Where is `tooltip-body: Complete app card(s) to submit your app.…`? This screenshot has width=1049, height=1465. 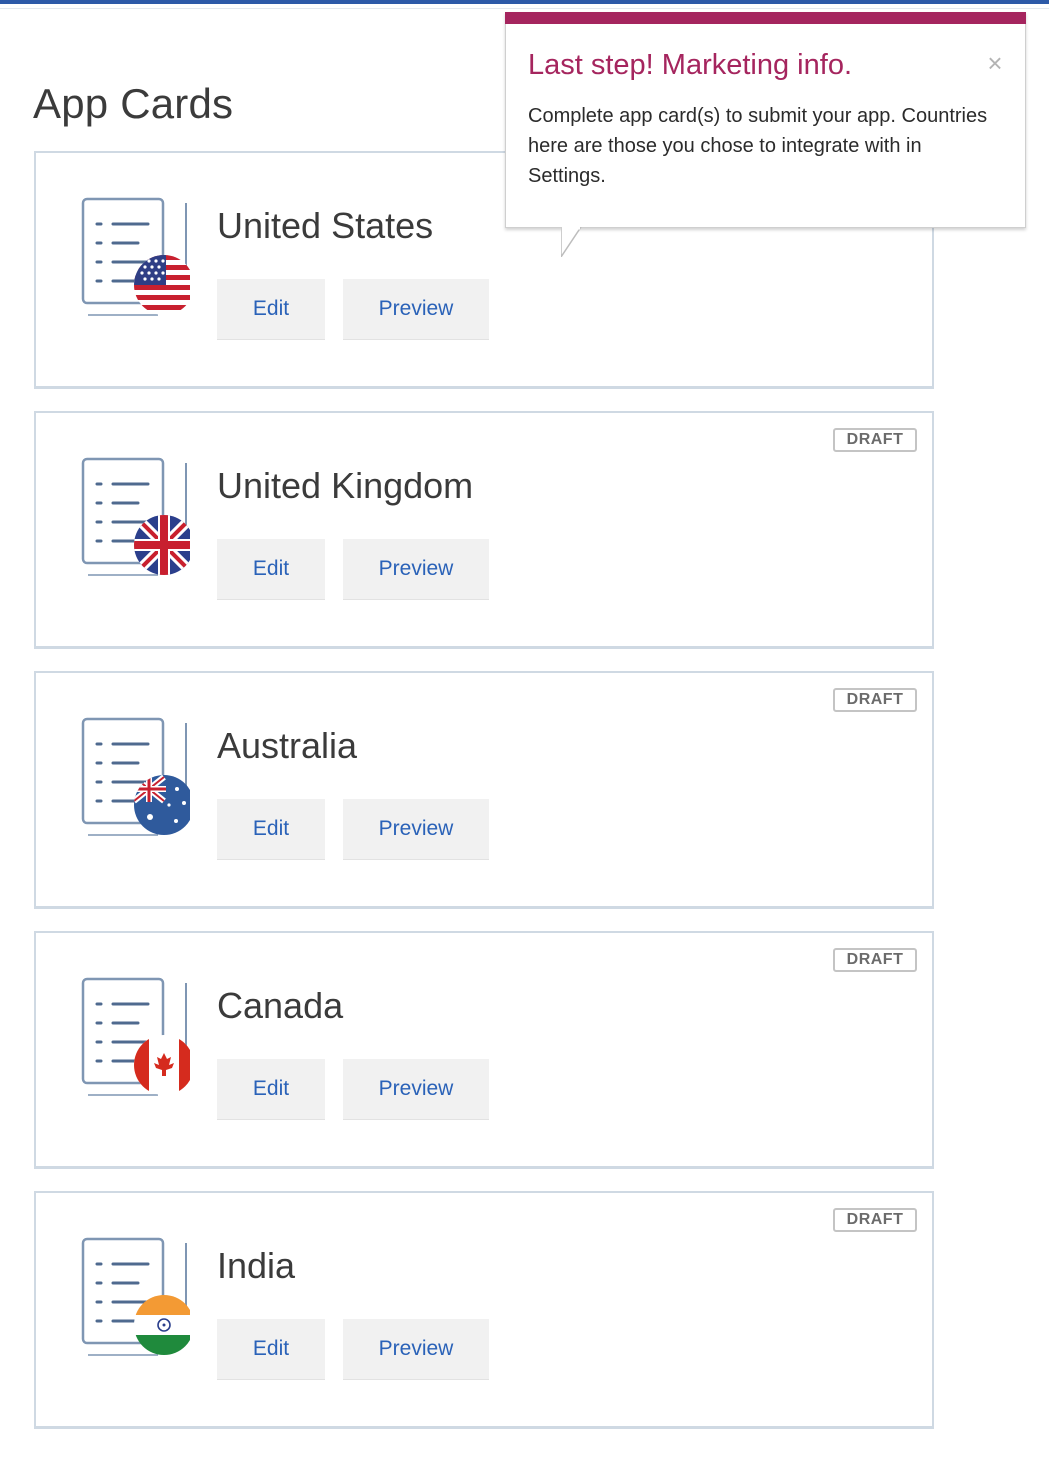 tooltip-body: Complete app card(s) to submit your app.… is located at coordinates (758, 146).